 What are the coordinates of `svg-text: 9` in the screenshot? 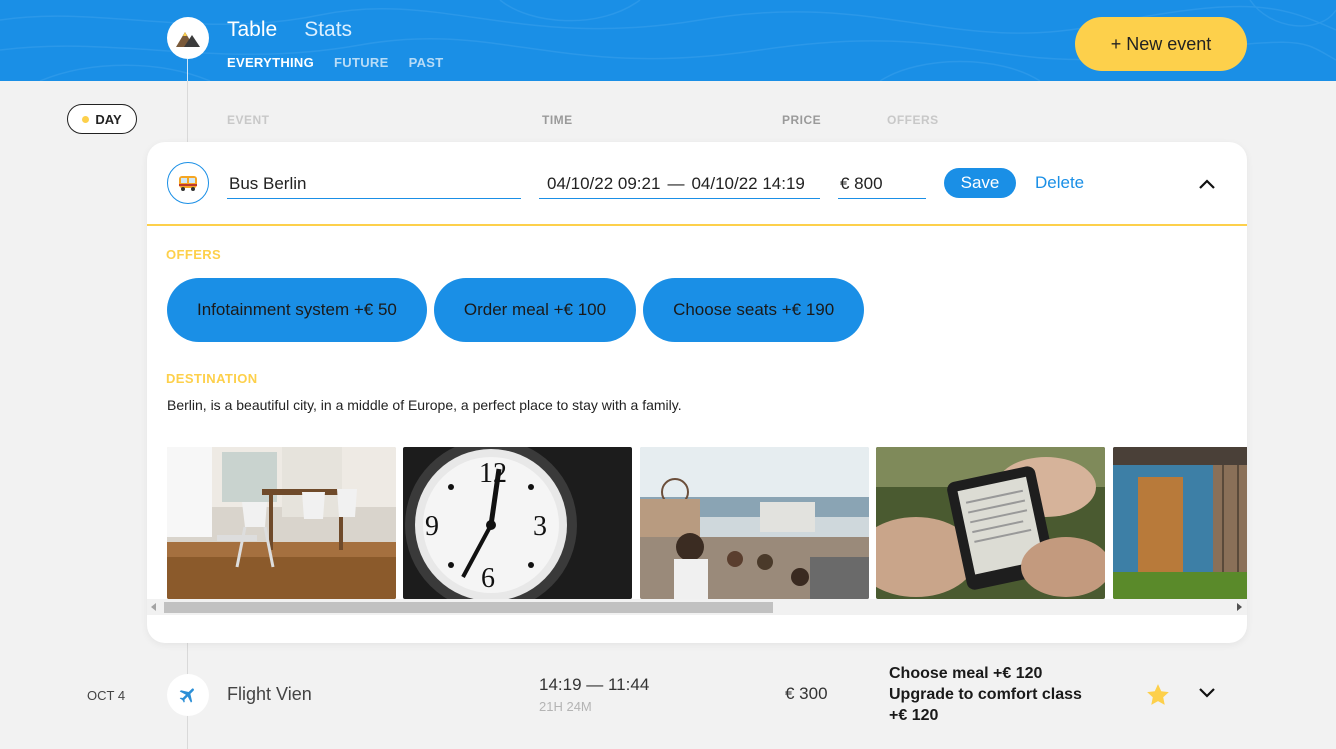 It's located at (432, 526).